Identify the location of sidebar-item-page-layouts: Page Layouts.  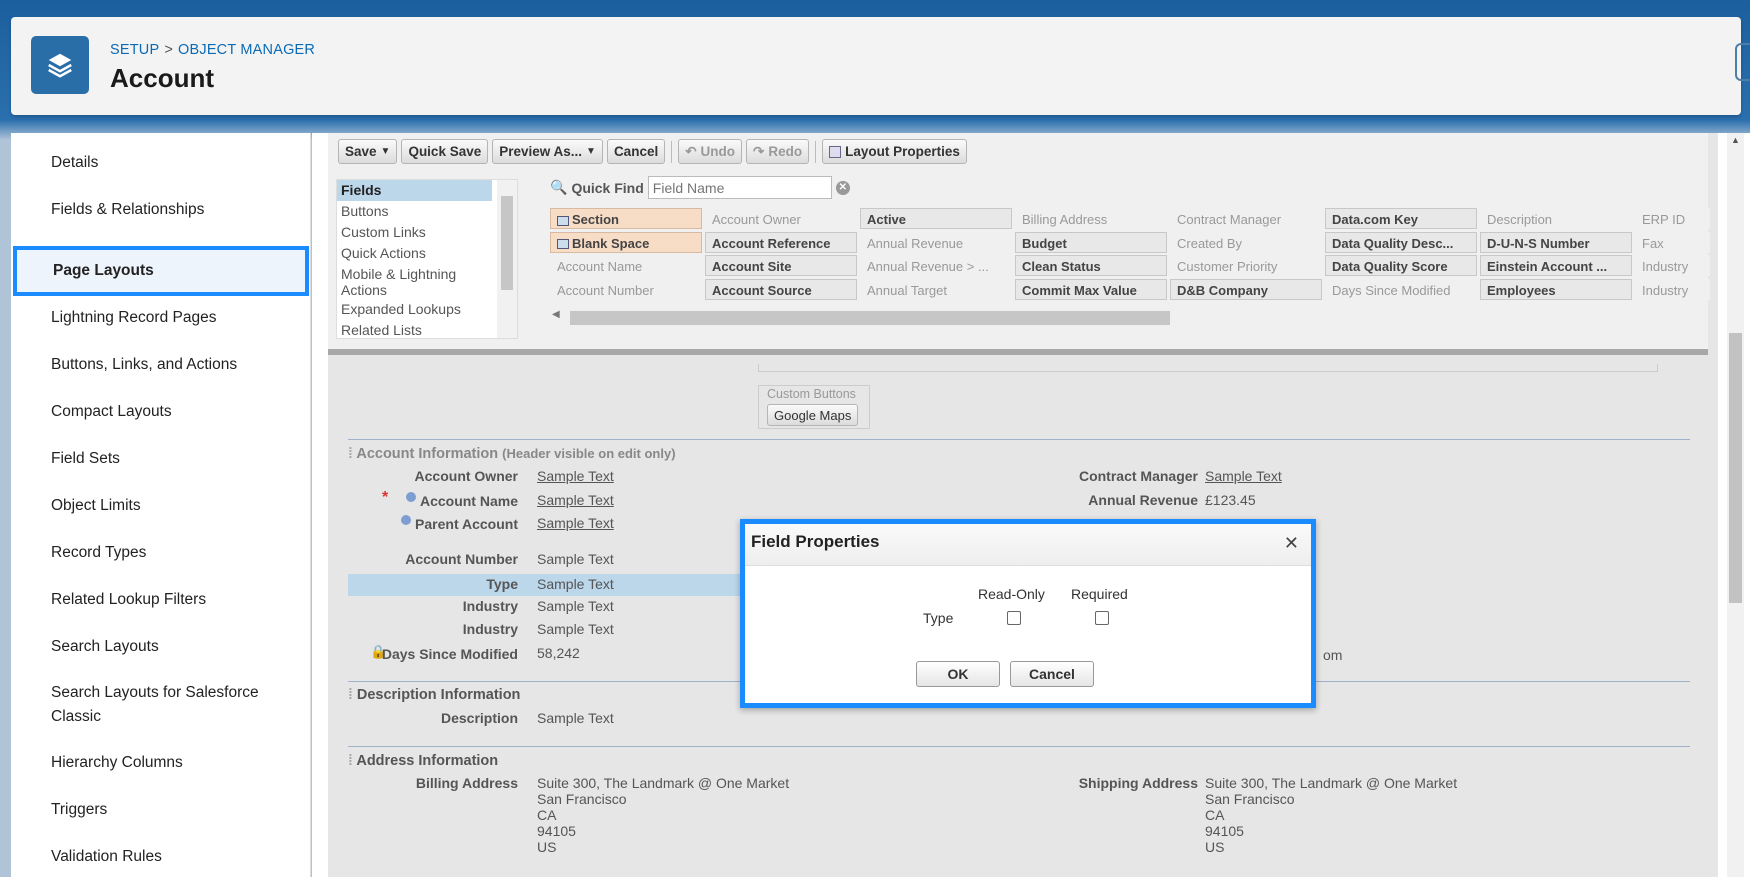
(161, 271).